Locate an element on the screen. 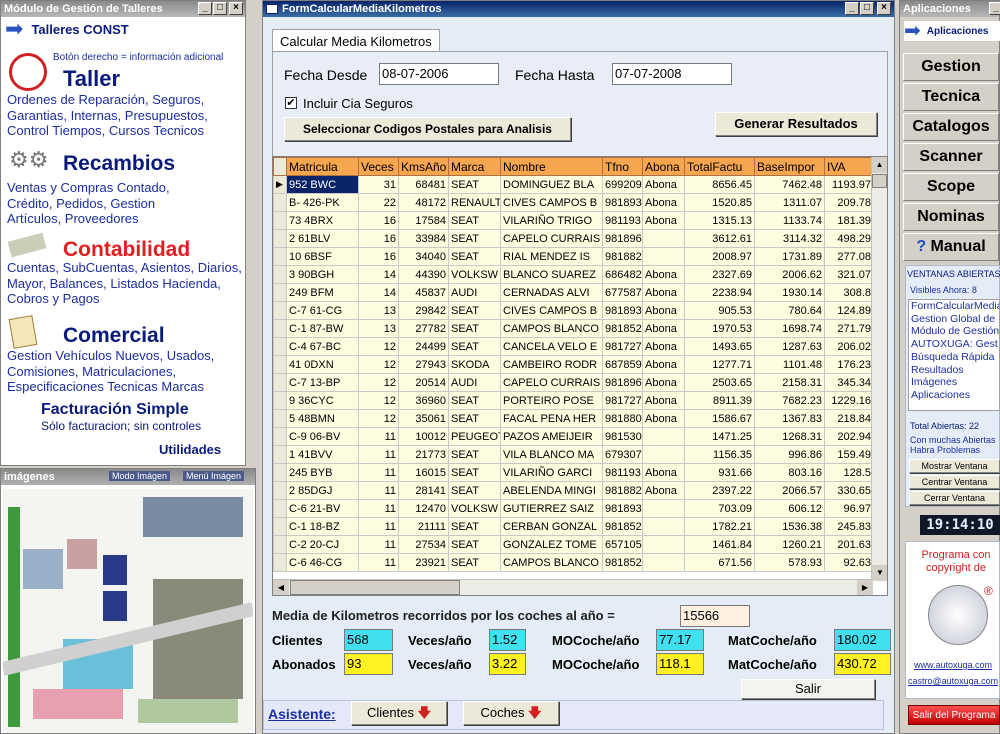 The image size is (1000, 734). table-cell: 330.65 is located at coordinates (849, 490).